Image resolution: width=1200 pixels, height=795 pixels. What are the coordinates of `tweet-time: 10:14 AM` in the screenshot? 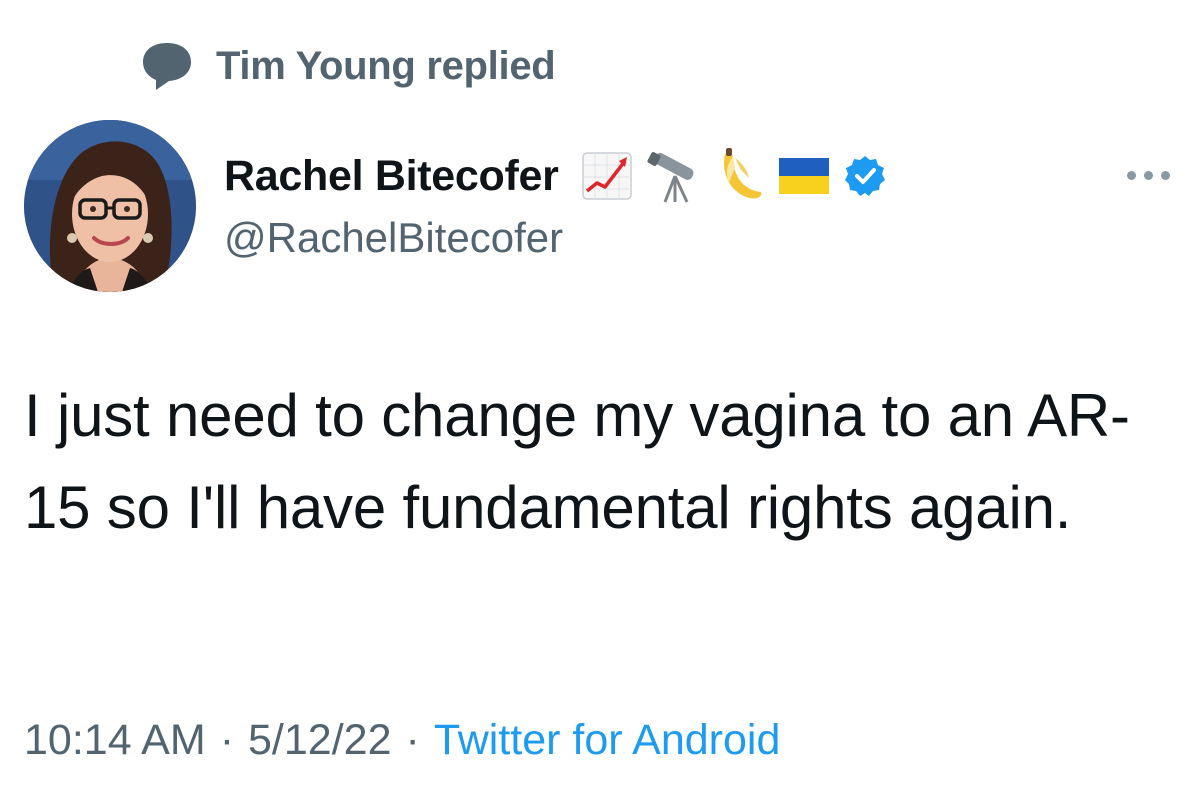 It's located at (115, 740).